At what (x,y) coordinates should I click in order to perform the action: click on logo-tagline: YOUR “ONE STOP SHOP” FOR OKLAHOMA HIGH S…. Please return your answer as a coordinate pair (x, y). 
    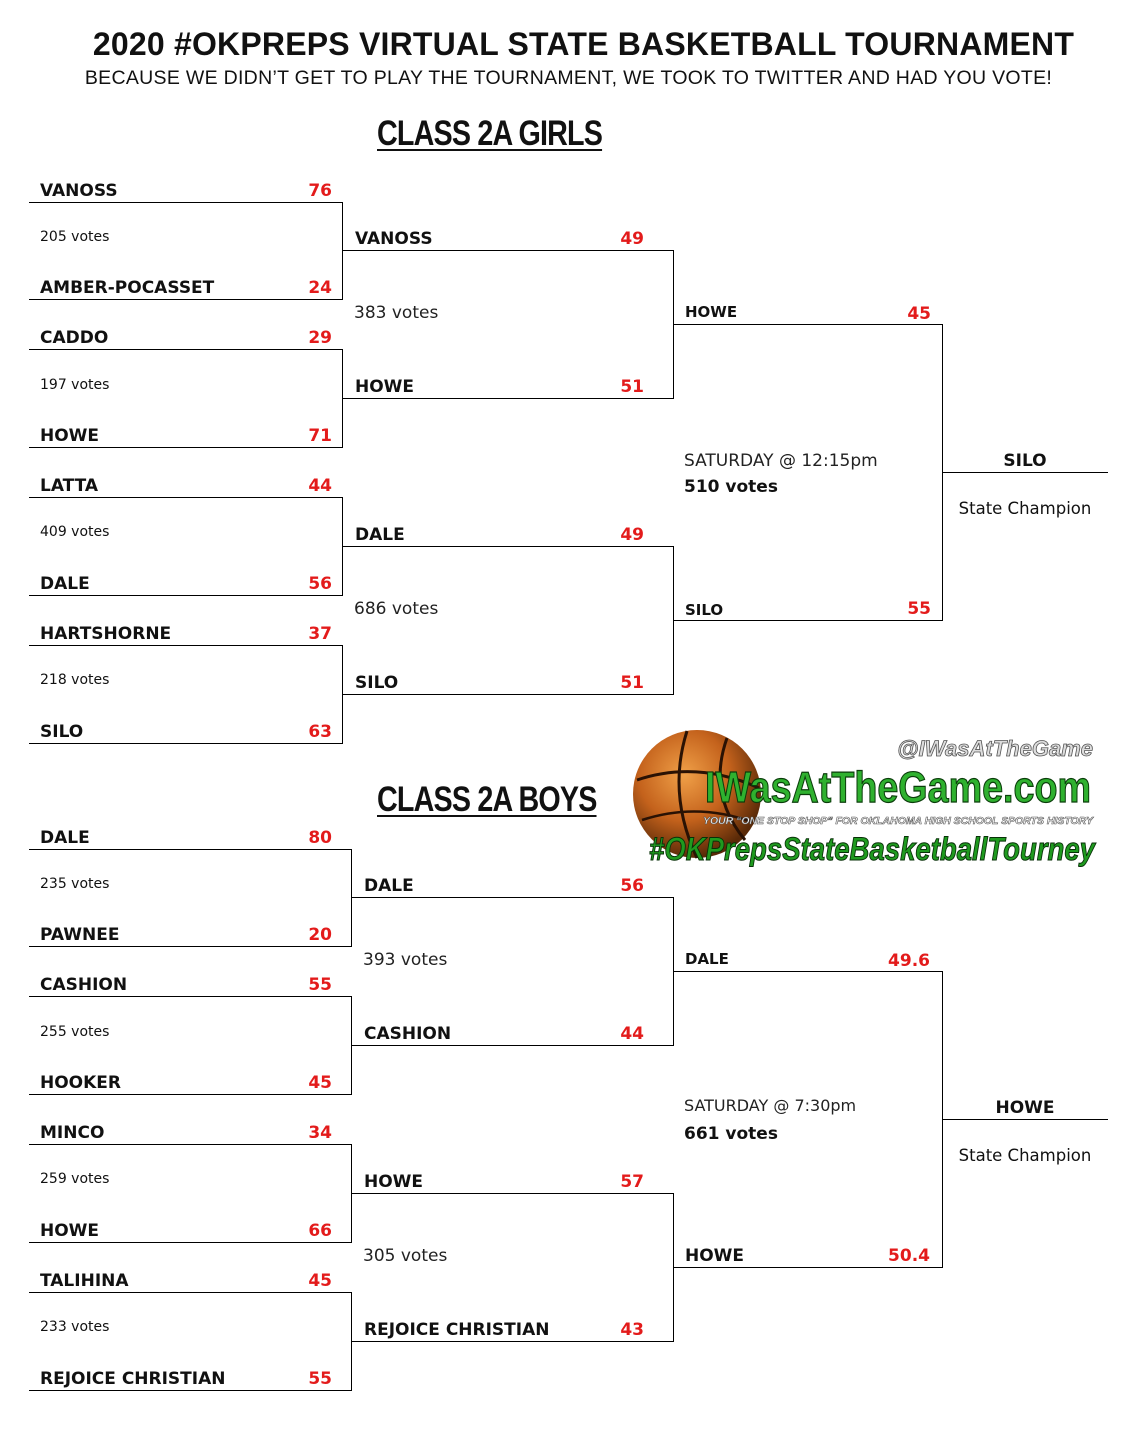
    Looking at the image, I should click on (898, 821).